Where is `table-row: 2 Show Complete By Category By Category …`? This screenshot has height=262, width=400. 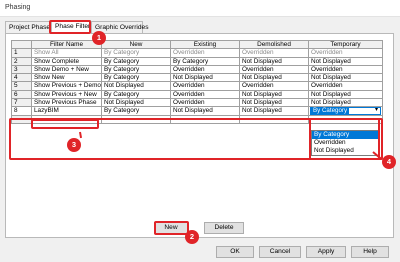 table-row: 2 Show Complete By Category By Category … is located at coordinates (197, 61).